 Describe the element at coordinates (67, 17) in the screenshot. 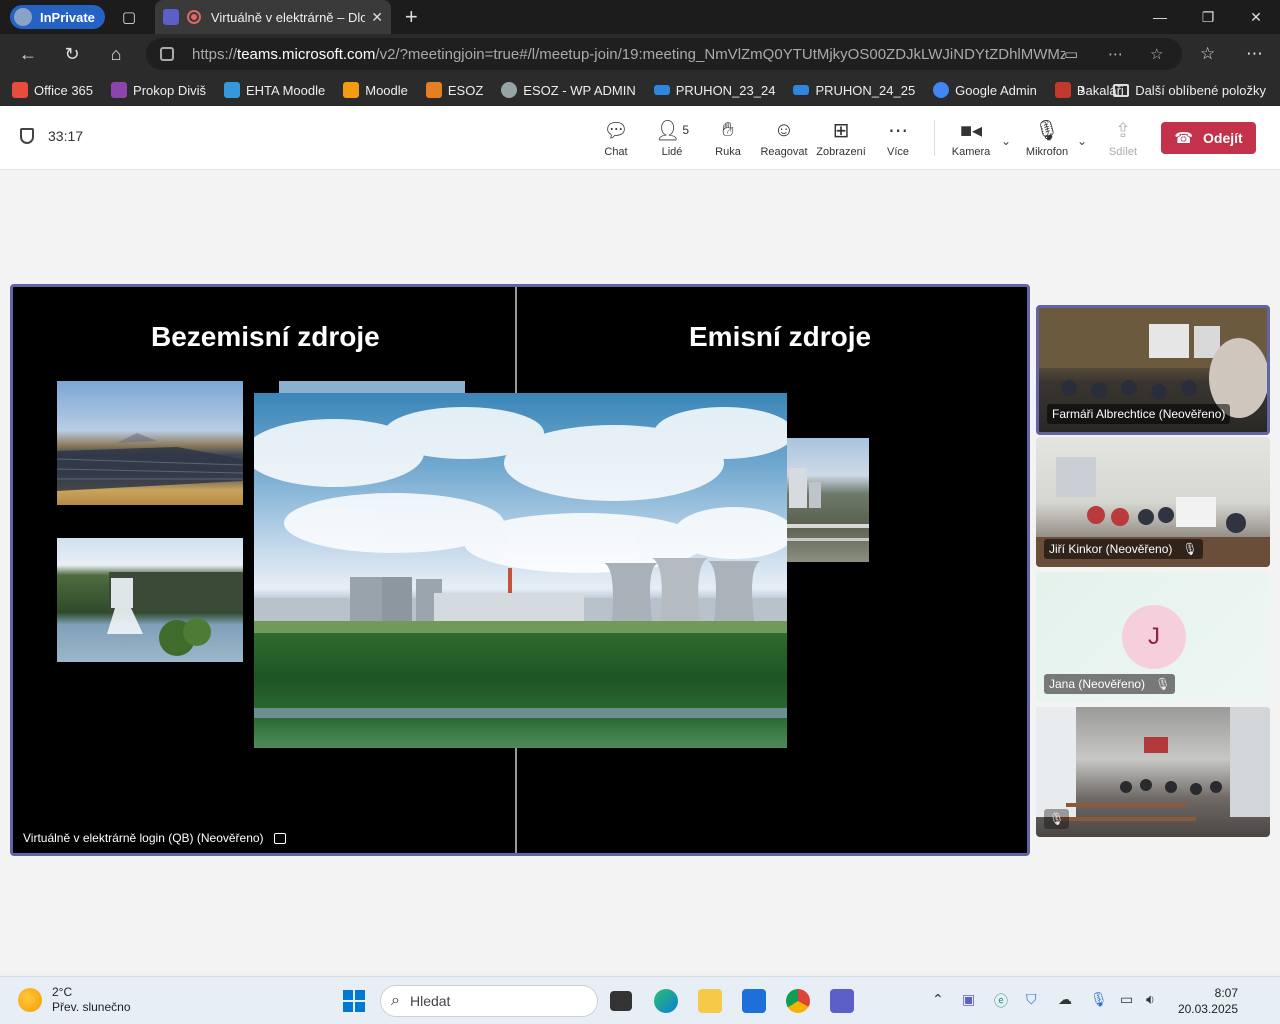

I see `inprivate-label: InPrivate` at that location.